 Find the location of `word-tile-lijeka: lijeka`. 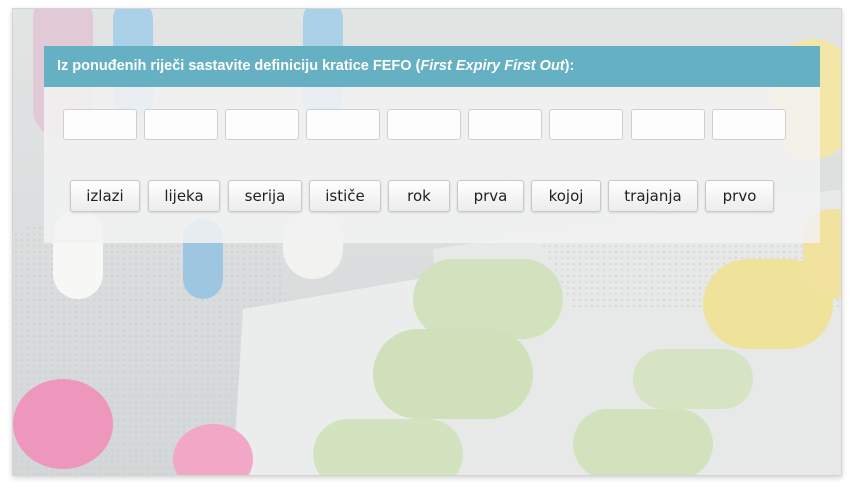

word-tile-lijeka: lijeka is located at coordinates (184, 196).